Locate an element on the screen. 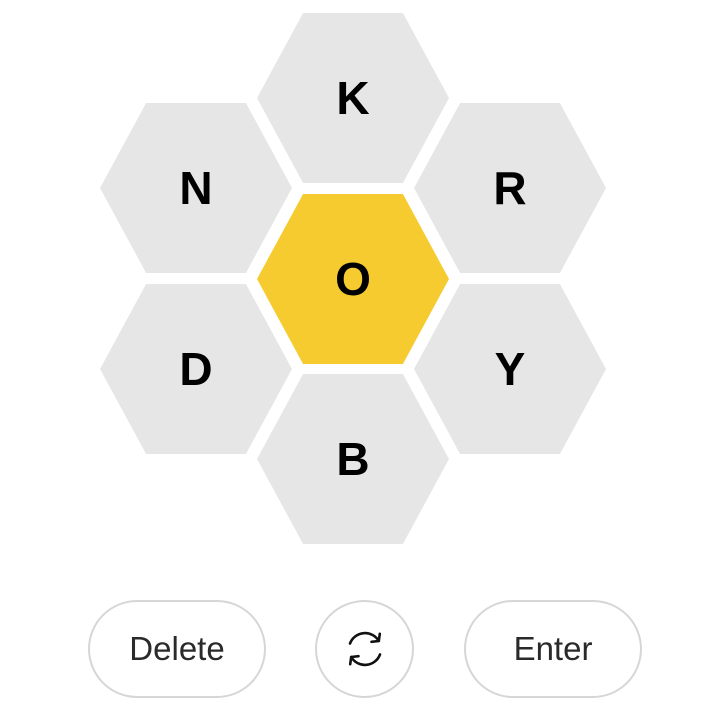  shuffle-button is located at coordinates (364, 649).